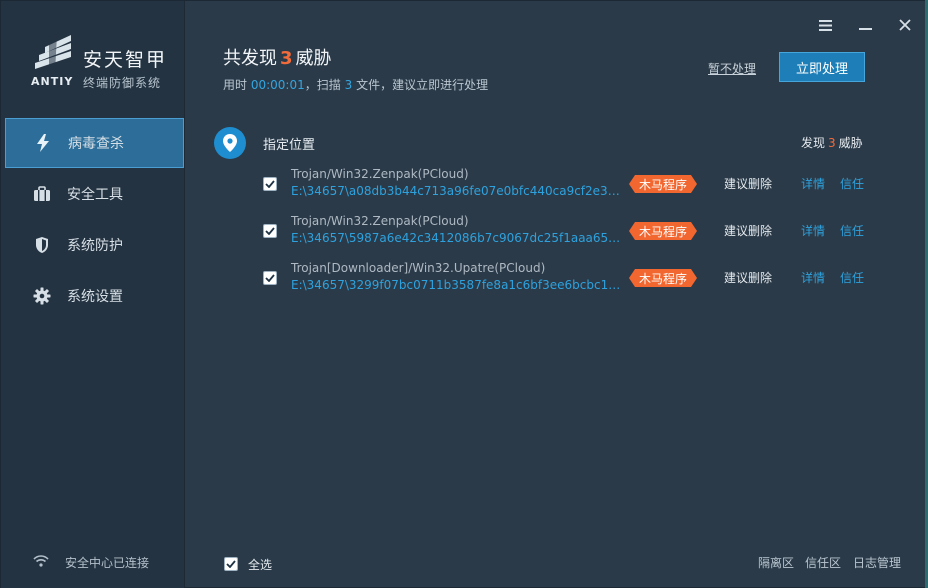 Image resolution: width=928 pixels, height=588 pixels. Describe the element at coordinates (260, 564) in the screenshot. I see `select-all-label: 全选` at that location.